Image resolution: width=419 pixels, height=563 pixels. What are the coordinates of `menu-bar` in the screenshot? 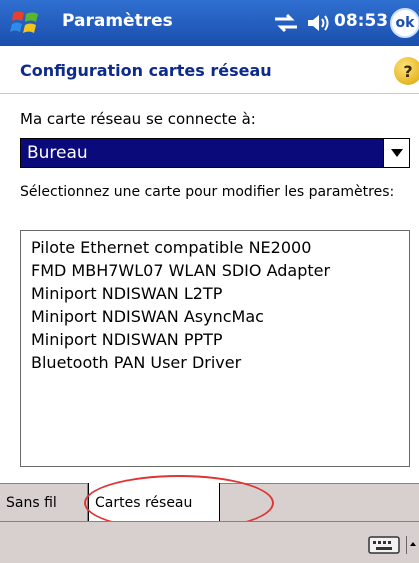 It's located at (209, 542).